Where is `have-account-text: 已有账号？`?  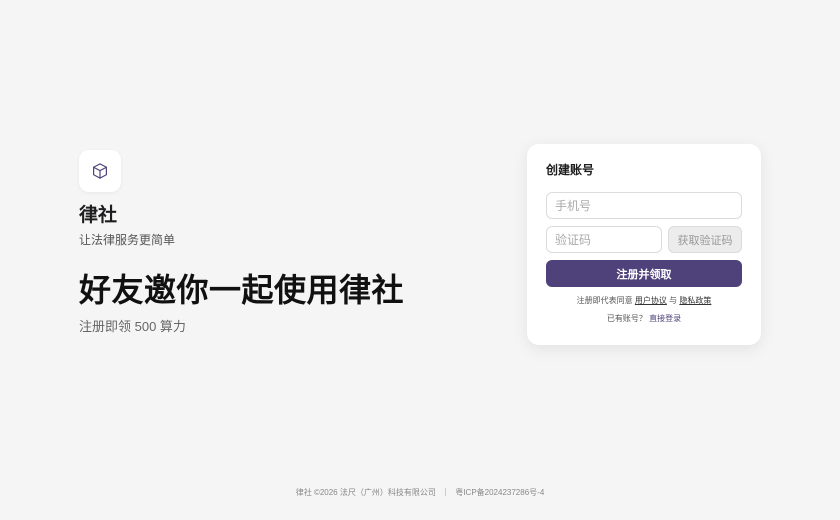 have-account-text: 已有账号？ is located at coordinates (626, 318).